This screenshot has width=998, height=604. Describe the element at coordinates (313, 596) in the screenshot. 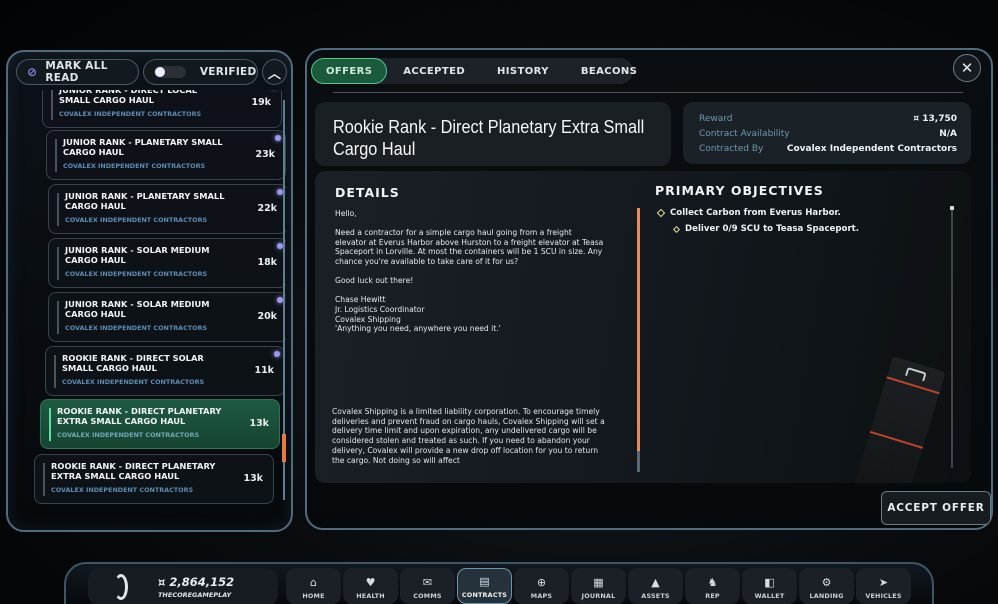

I see `nav-label: HOME` at that location.